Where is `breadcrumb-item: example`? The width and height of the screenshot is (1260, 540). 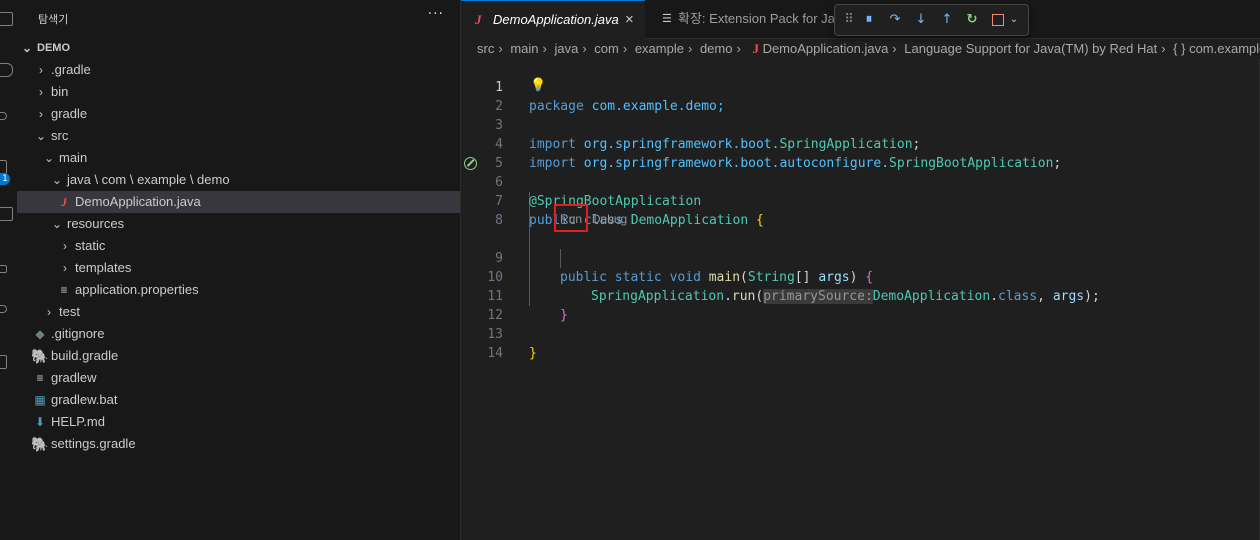 breadcrumb-item: example is located at coordinates (659, 48).